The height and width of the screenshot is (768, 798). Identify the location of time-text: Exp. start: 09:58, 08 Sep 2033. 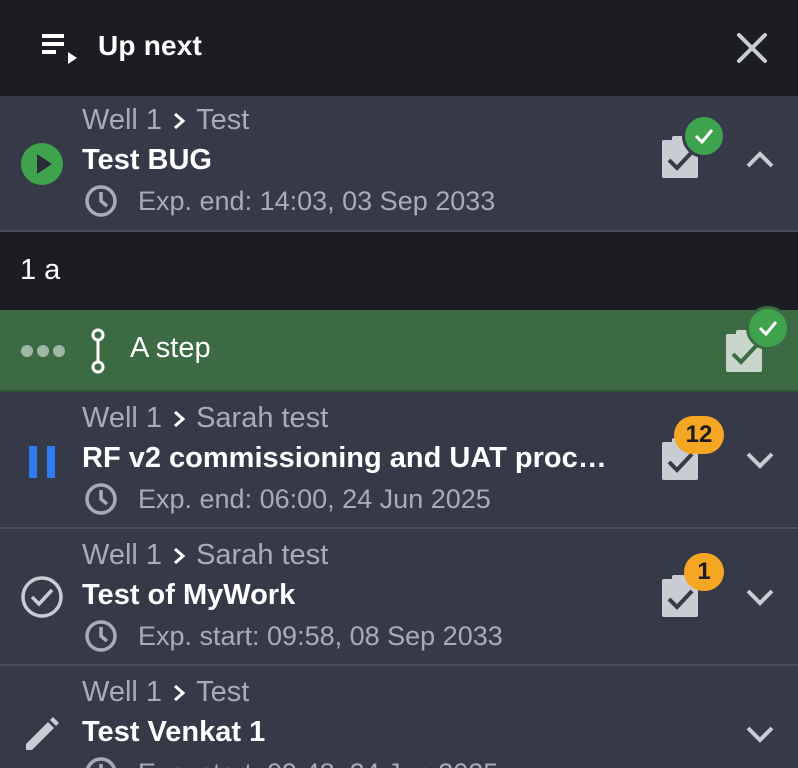
(320, 635).